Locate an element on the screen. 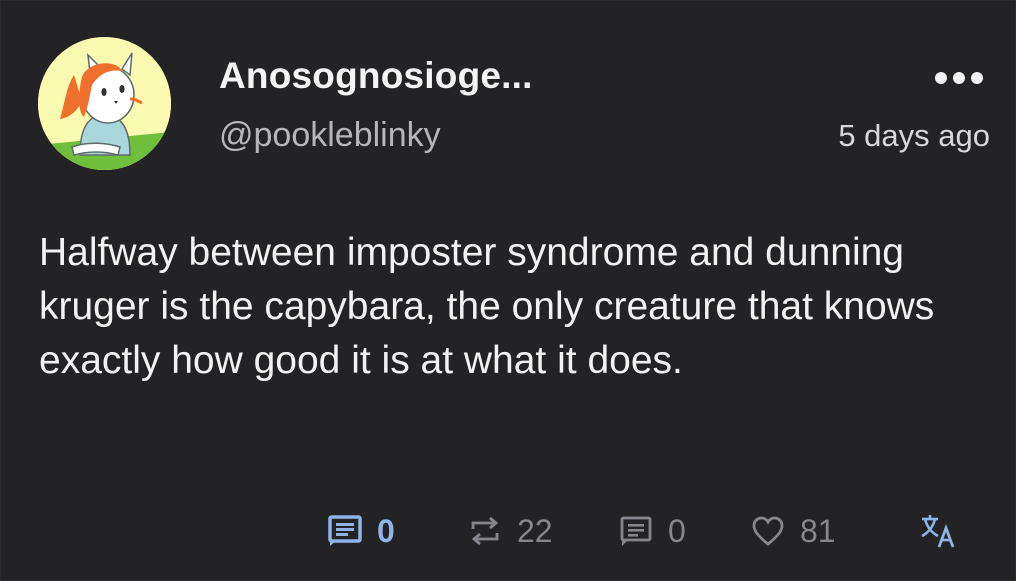  more-horizontal-icon is located at coordinates (959, 78).